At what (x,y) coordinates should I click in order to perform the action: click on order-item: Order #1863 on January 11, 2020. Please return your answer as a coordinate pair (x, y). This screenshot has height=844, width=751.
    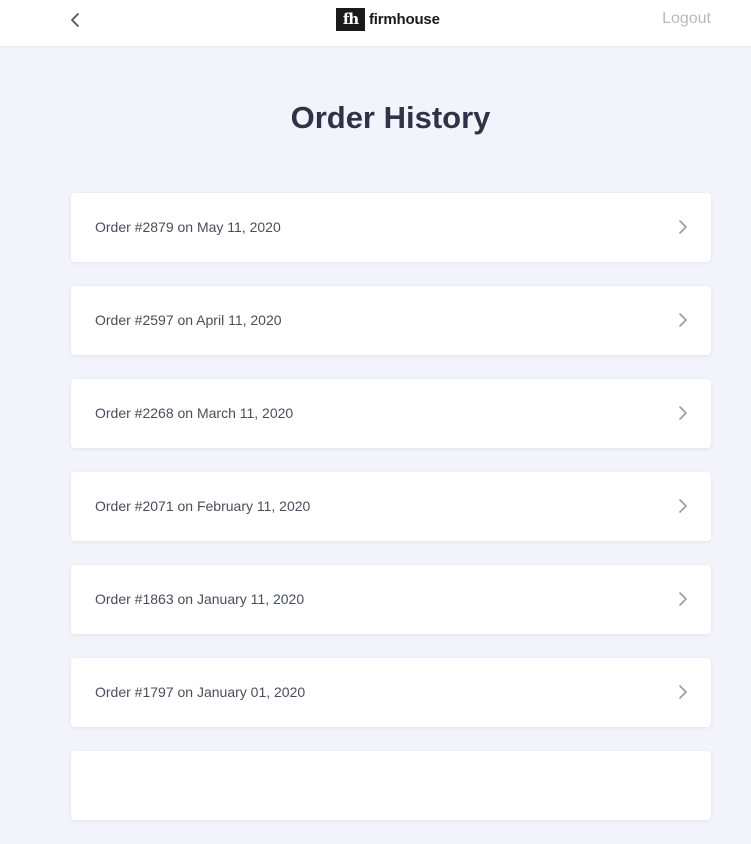
    Looking at the image, I should click on (391, 599).